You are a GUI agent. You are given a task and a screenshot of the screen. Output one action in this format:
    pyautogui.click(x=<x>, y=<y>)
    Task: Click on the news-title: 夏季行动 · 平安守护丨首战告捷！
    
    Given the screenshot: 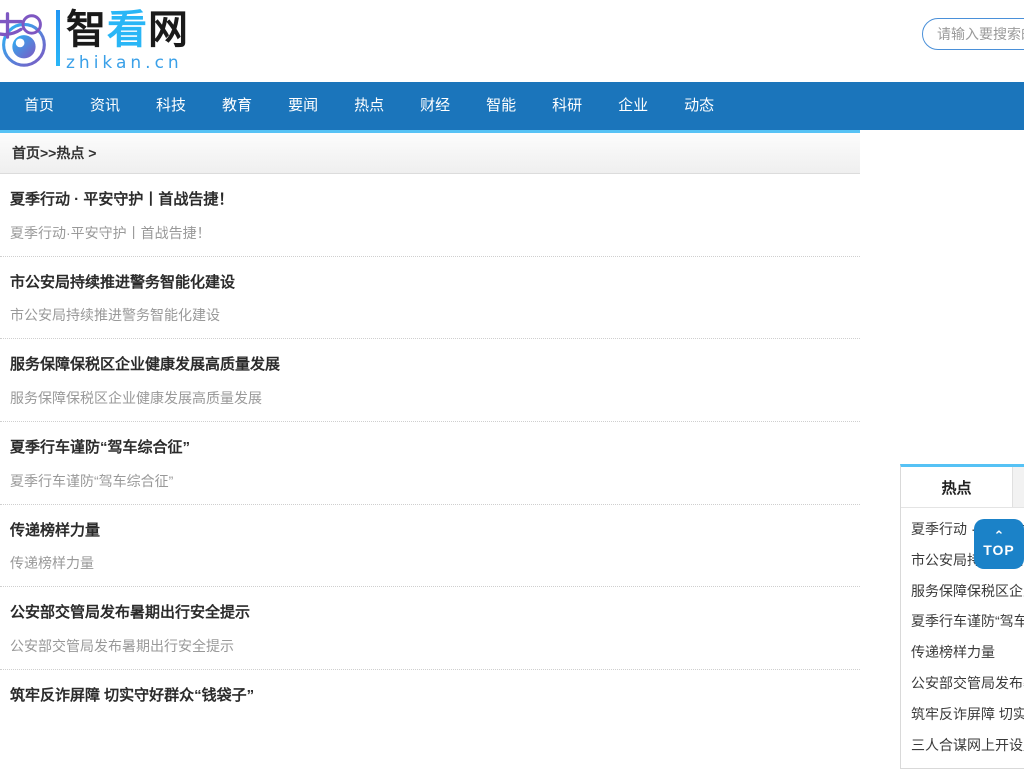 What is the action you would take?
    pyautogui.click(x=430, y=200)
    